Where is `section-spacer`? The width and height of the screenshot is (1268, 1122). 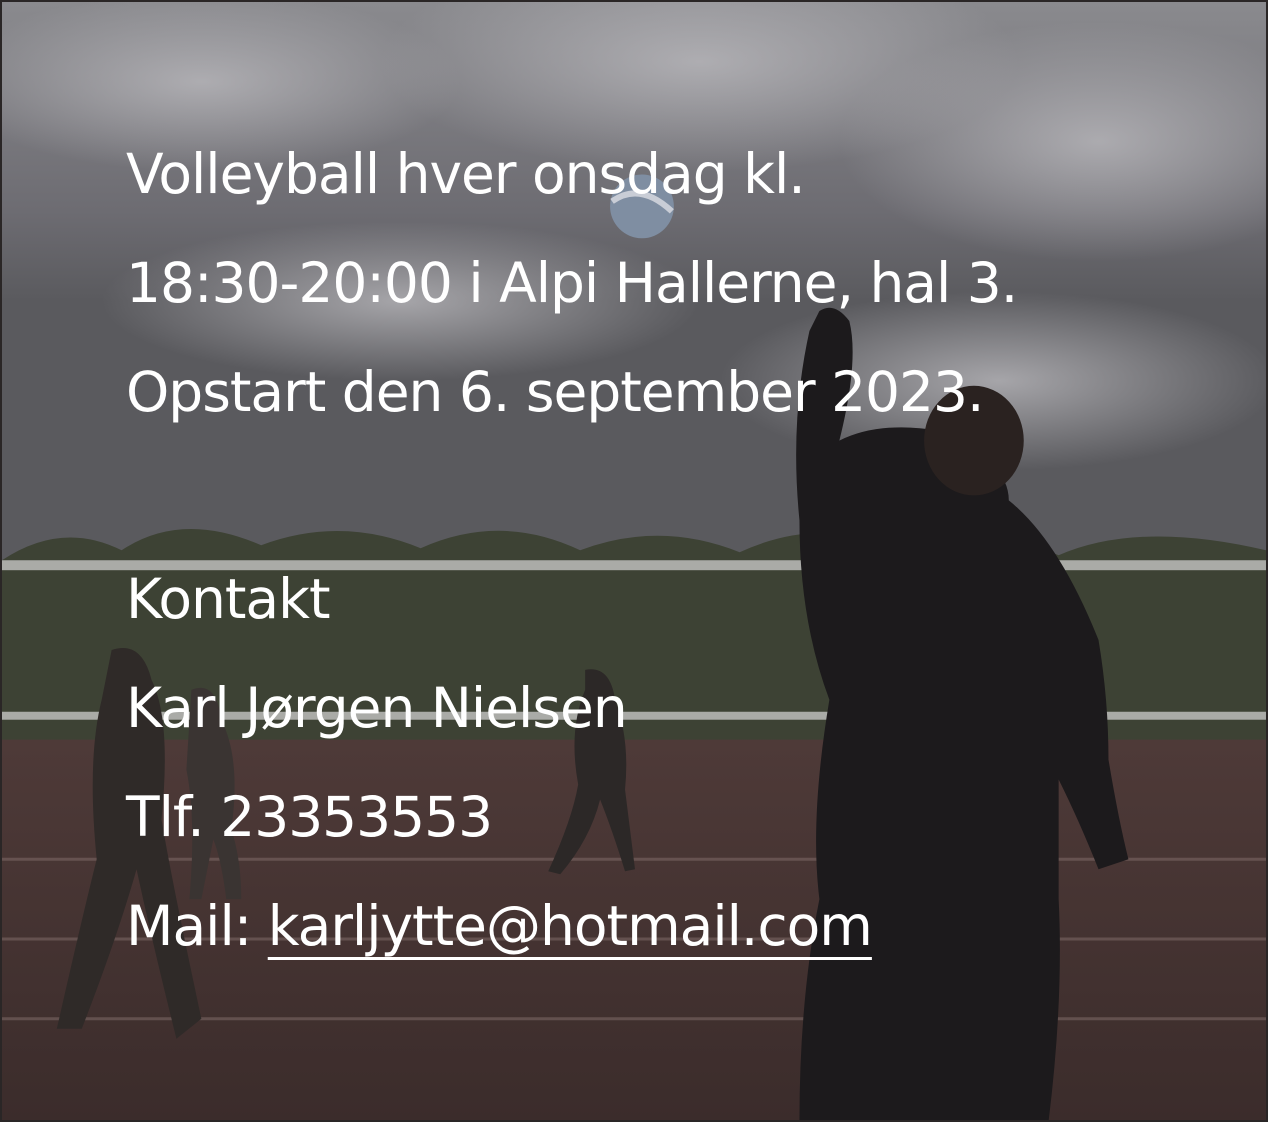 section-spacer is located at coordinates (676, 496).